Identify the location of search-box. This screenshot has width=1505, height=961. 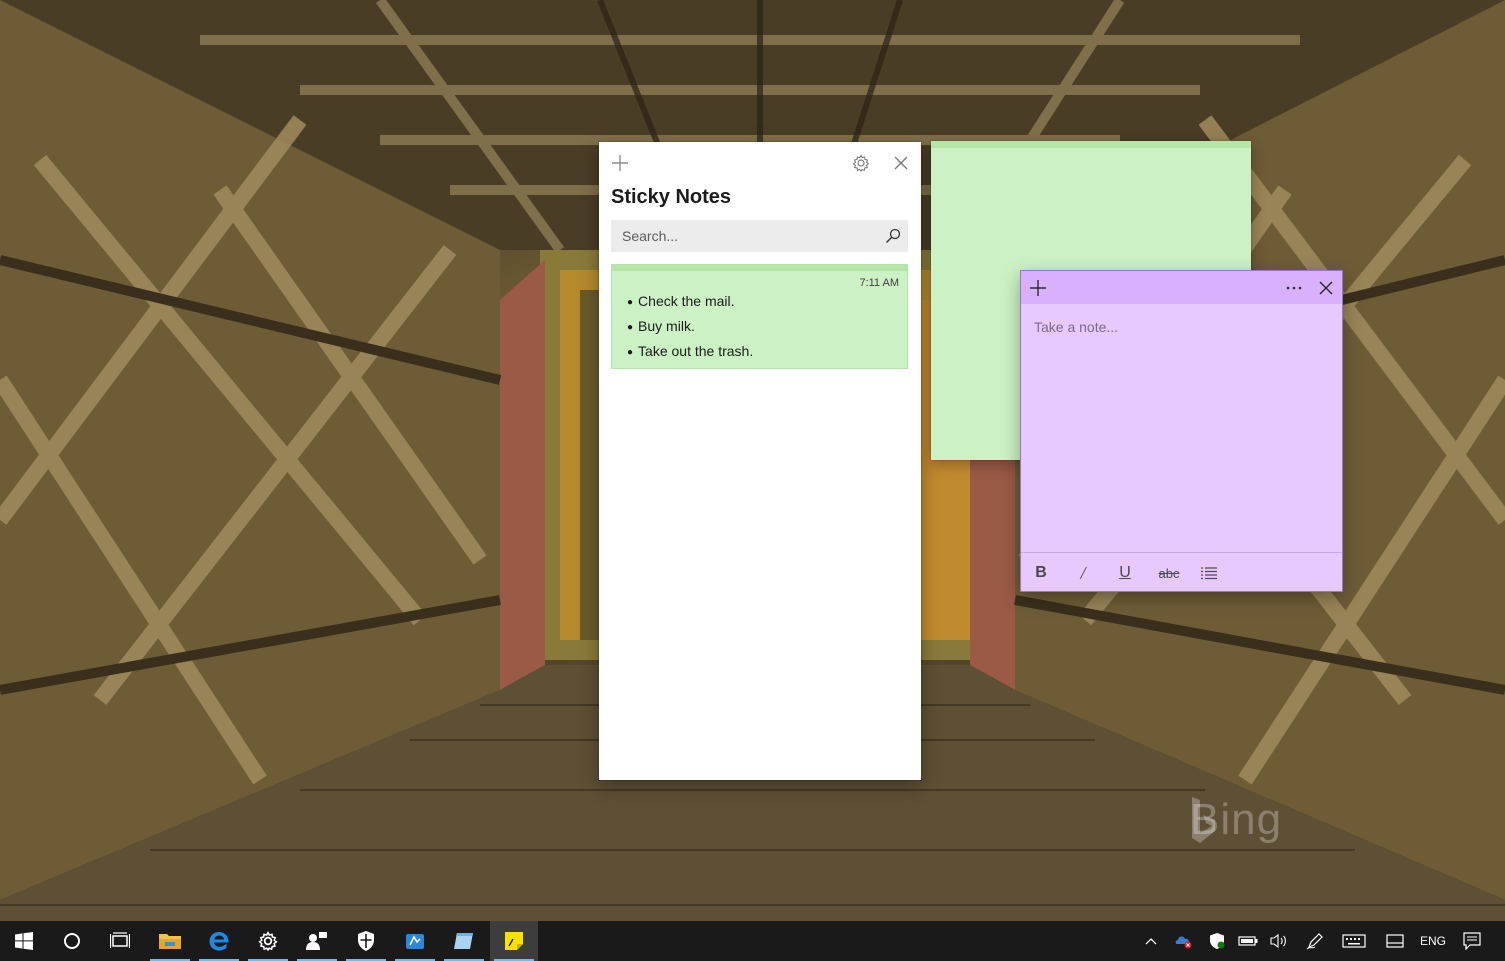
(759, 236).